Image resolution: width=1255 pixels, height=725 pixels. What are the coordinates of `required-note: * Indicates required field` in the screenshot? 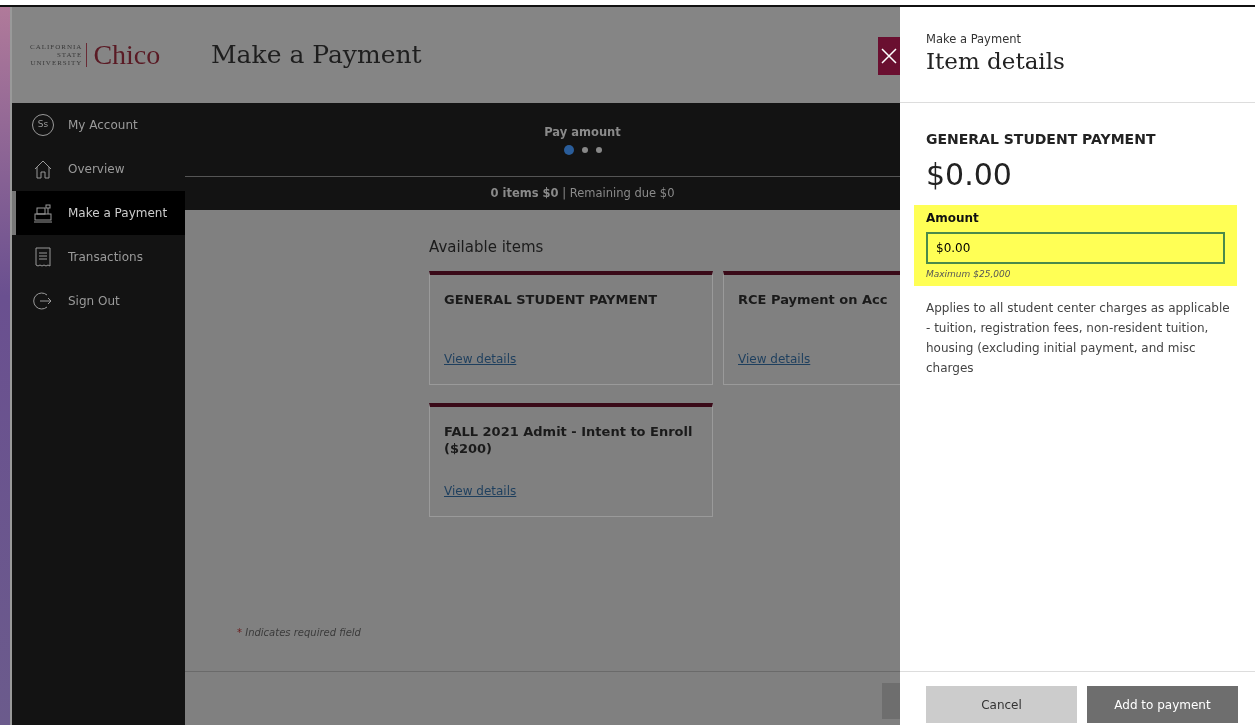 It's located at (299, 633).